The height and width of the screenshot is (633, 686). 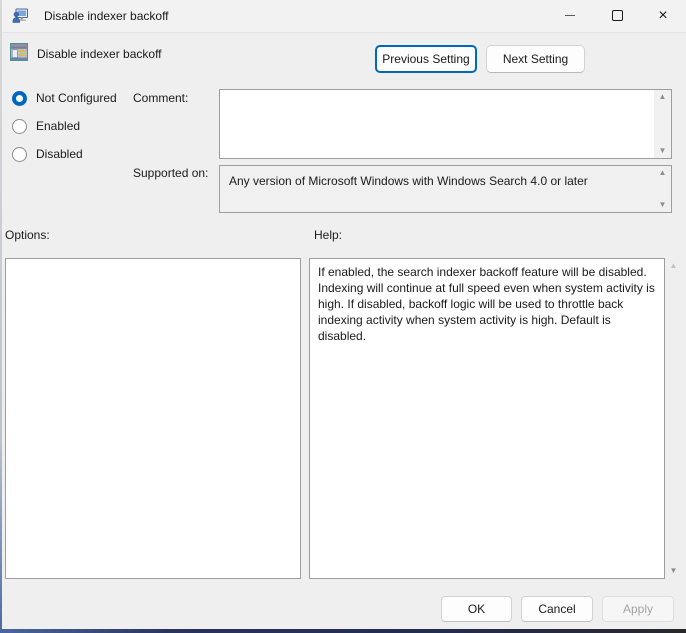 What do you see at coordinates (445, 124) in the screenshot?
I see `comment-textbox: ▲ ▼` at bounding box center [445, 124].